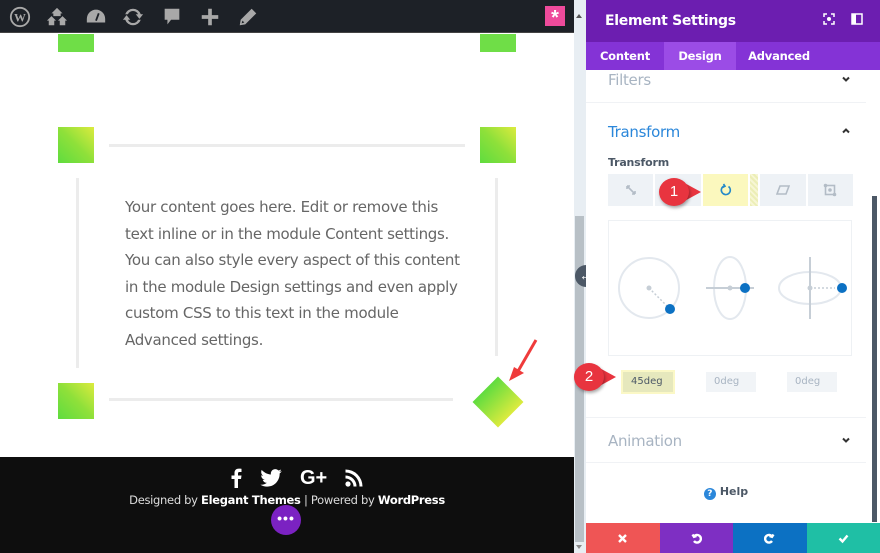 The image size is (880, 553). Describe the element at coordinates (779, 56) in the screenshot. I see `tab-advanced: Advanced` at that location.